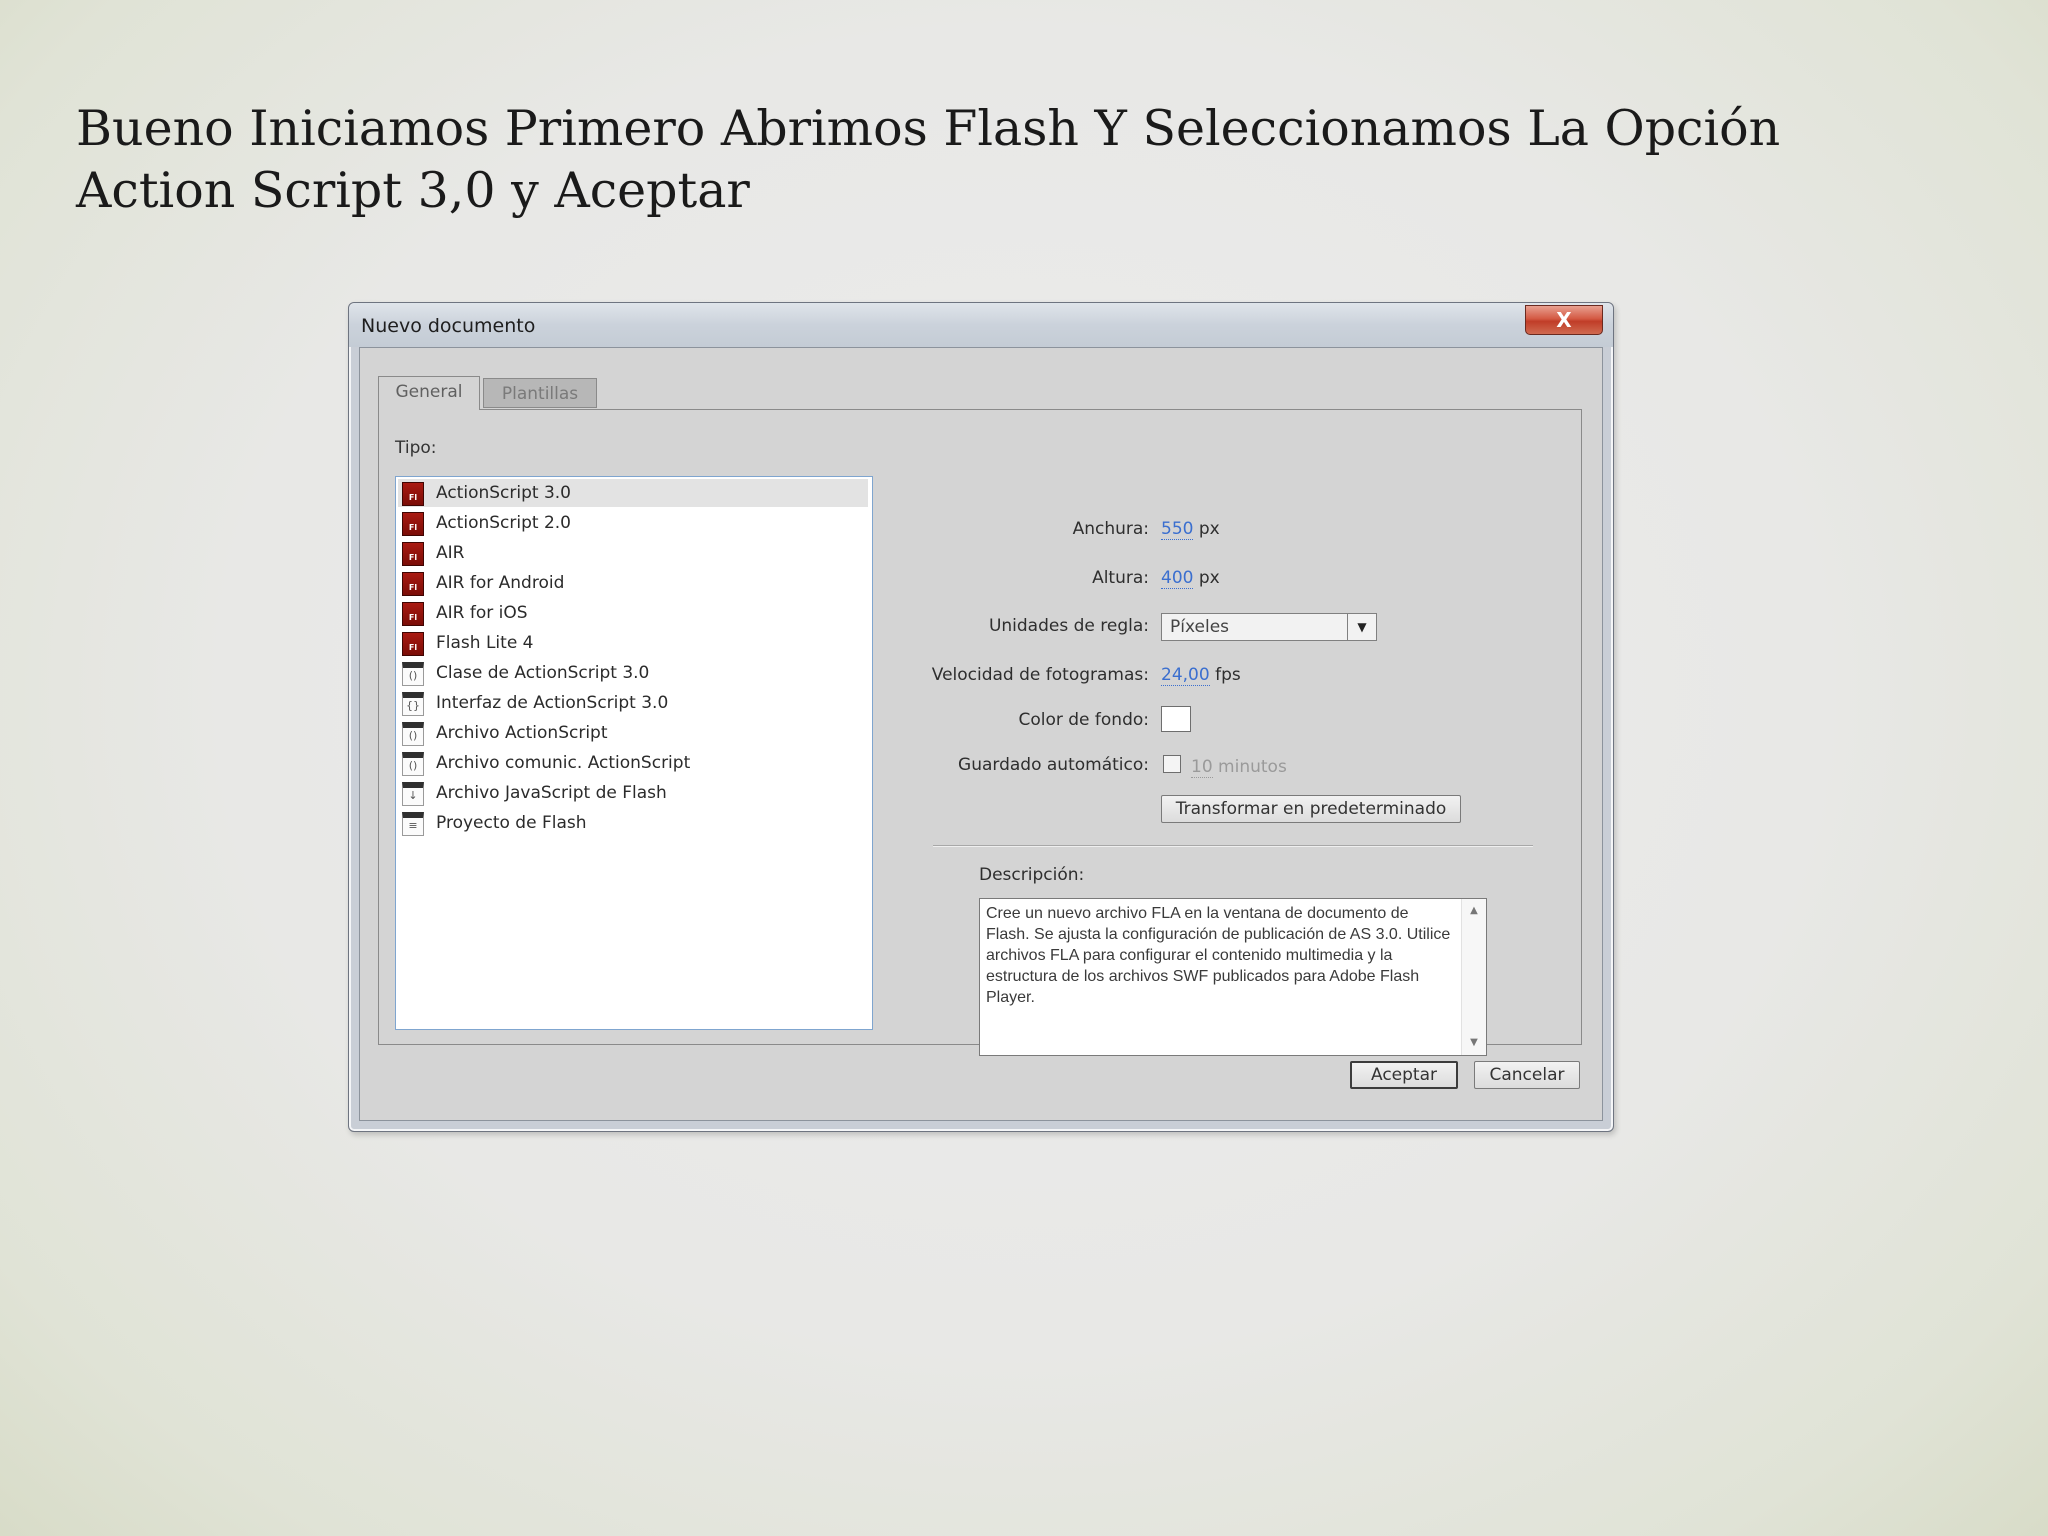 This screenshot has width=2048, height=1536. What do you see at coordinates (1177, 578) in the screenshot?
I see `height-value: 400` at bounding box center [1177, 578].